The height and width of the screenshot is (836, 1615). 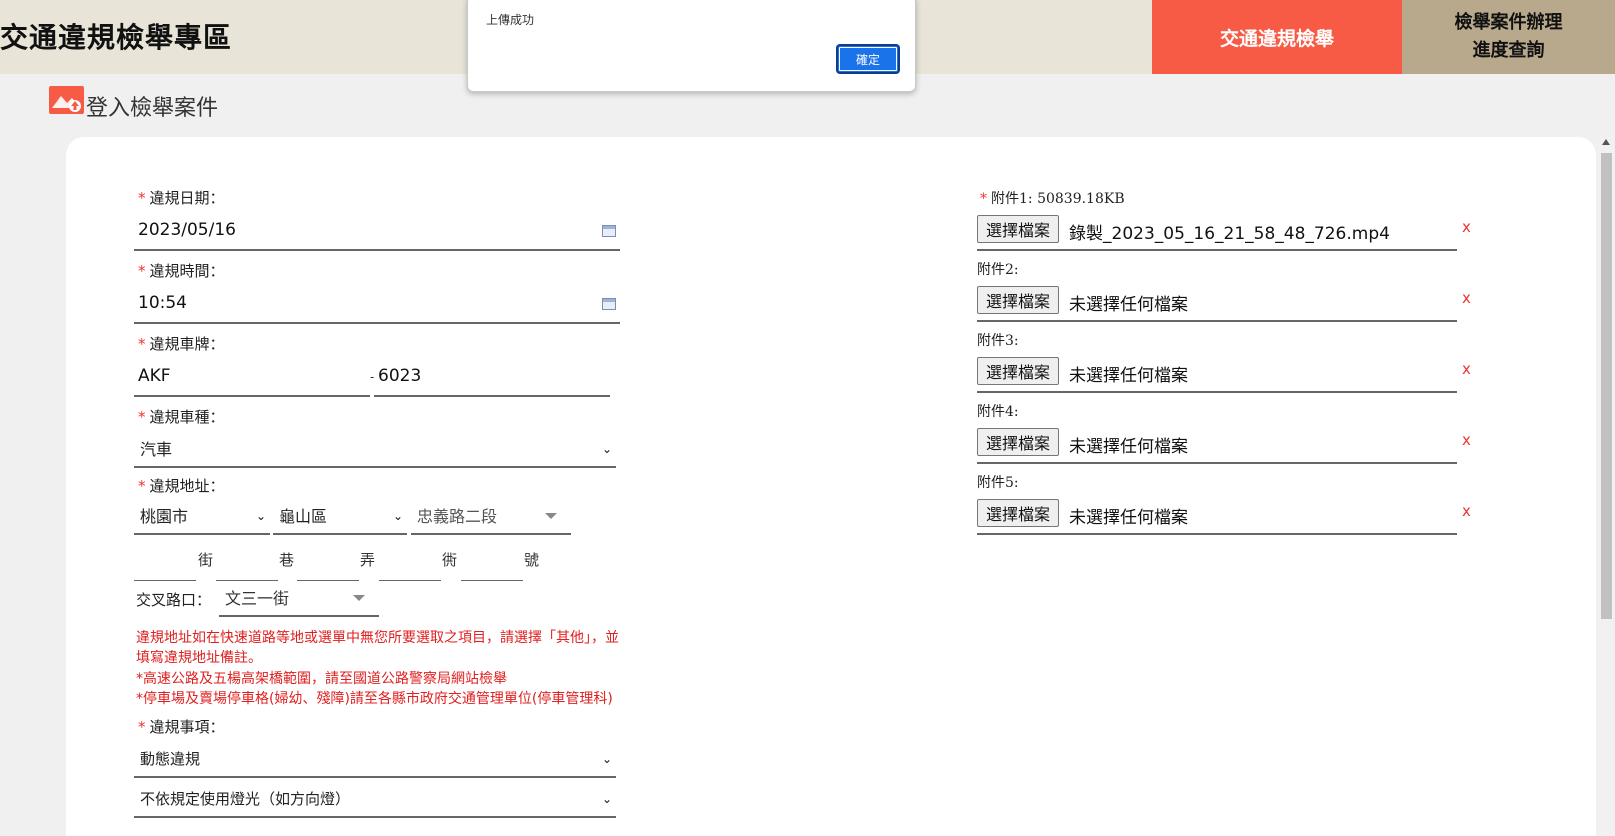 What do you see at coordinates (181, 271) in the screenshot?
I see `time-label: * 違規時間：` at bounding box center [181, 271].